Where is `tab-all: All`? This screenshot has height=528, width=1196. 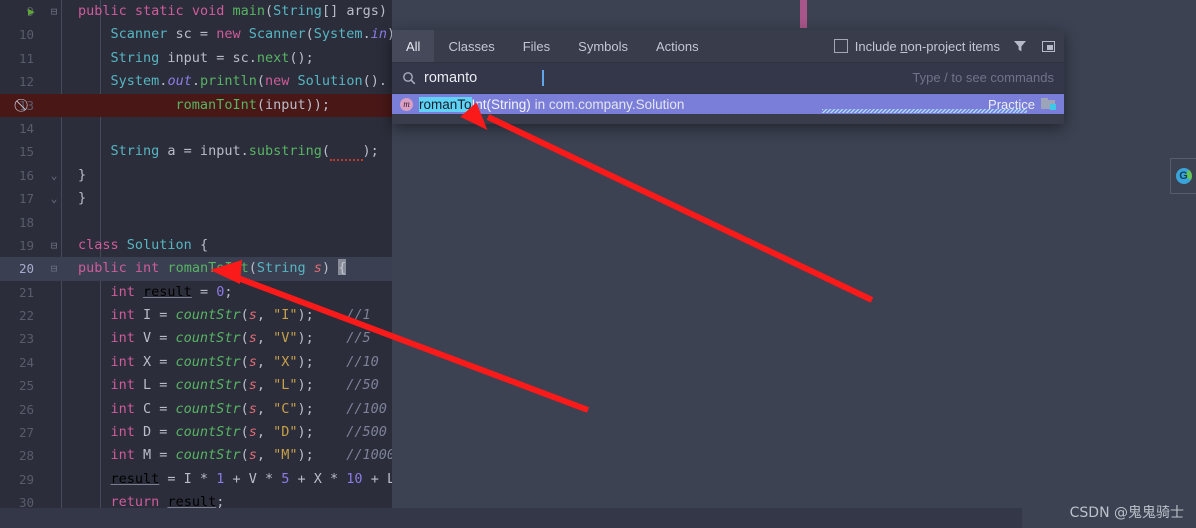
tab-all: All is located at coordinates (413, 46).